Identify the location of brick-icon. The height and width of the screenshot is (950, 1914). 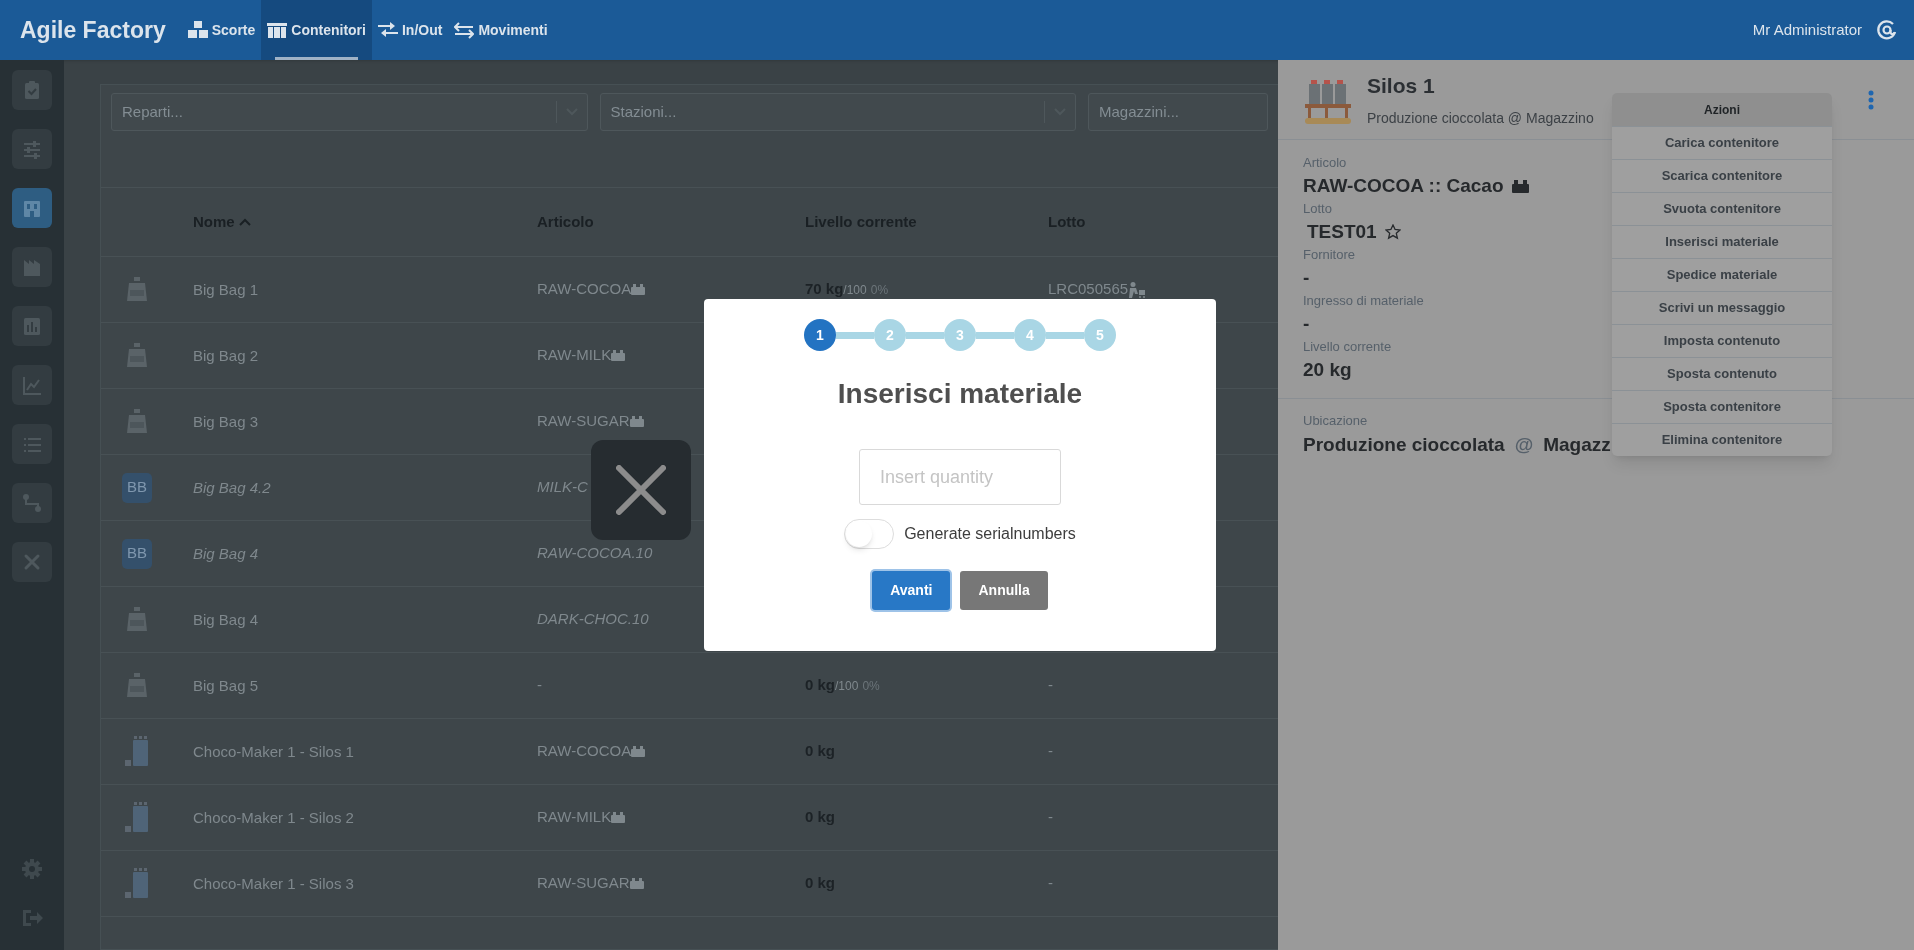
(1520, 186).